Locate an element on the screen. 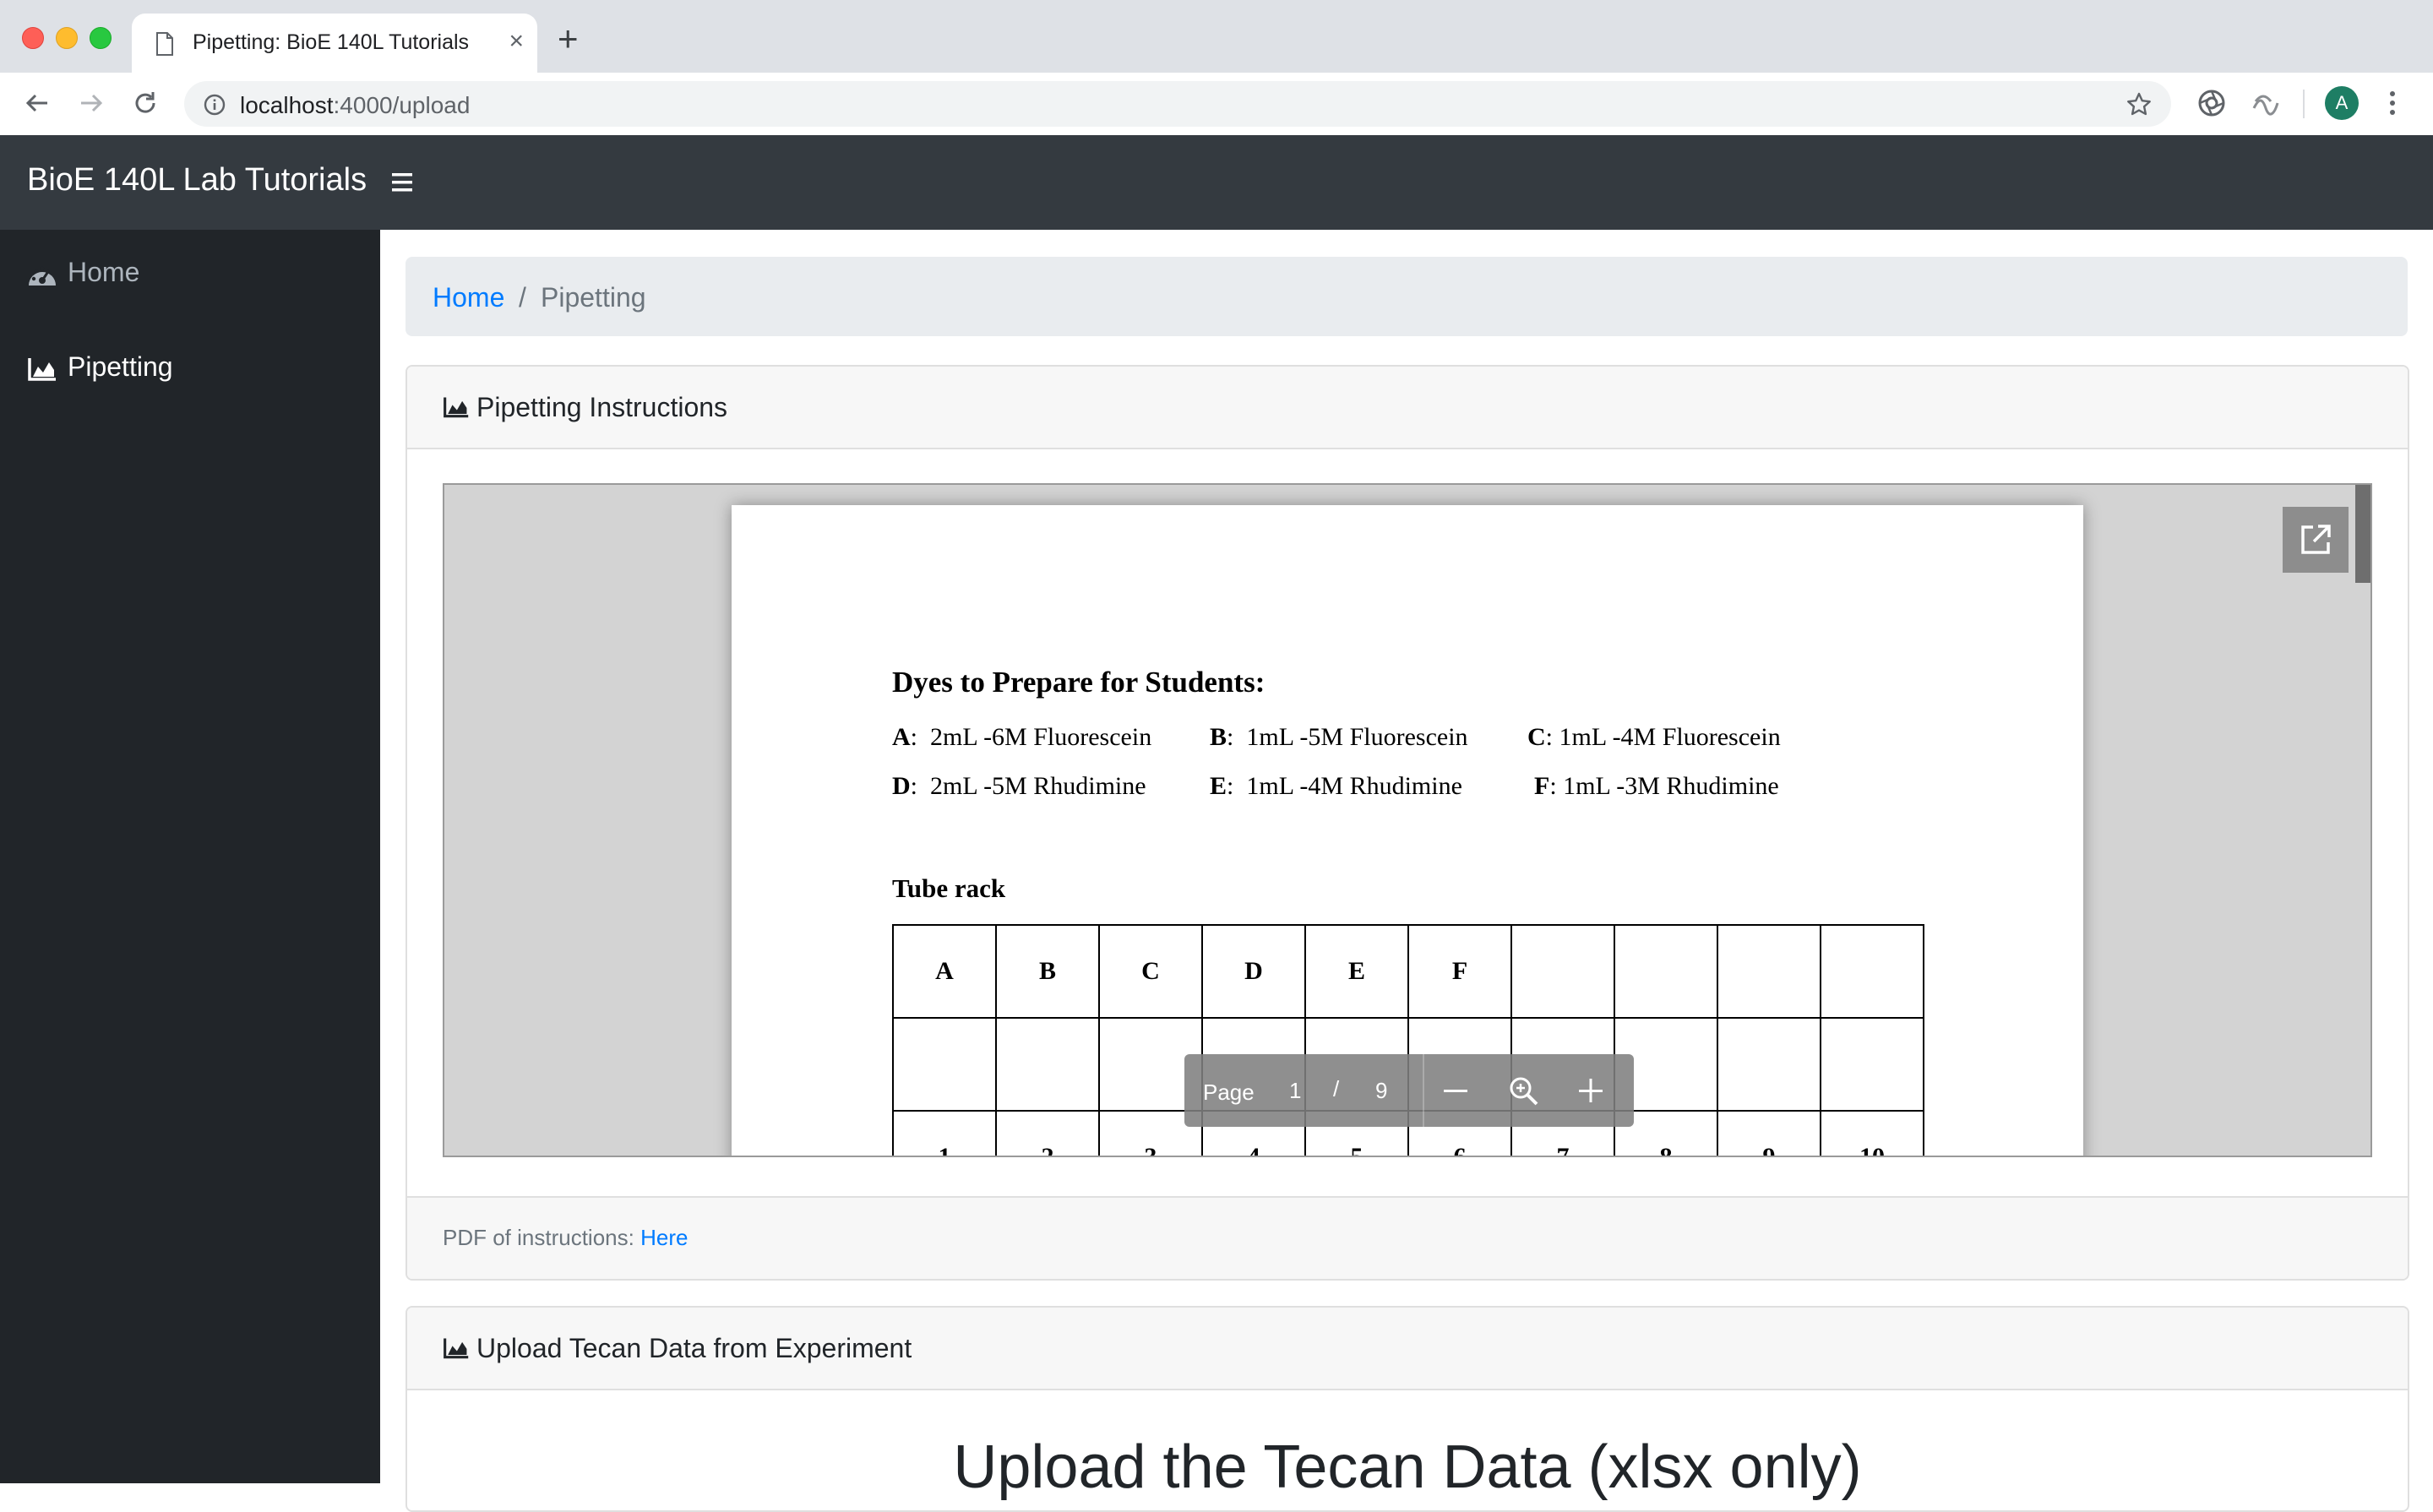 The image size is (2433, 1512). address-bar: localhost:4000/upload is located at coordinates (1177, 104).